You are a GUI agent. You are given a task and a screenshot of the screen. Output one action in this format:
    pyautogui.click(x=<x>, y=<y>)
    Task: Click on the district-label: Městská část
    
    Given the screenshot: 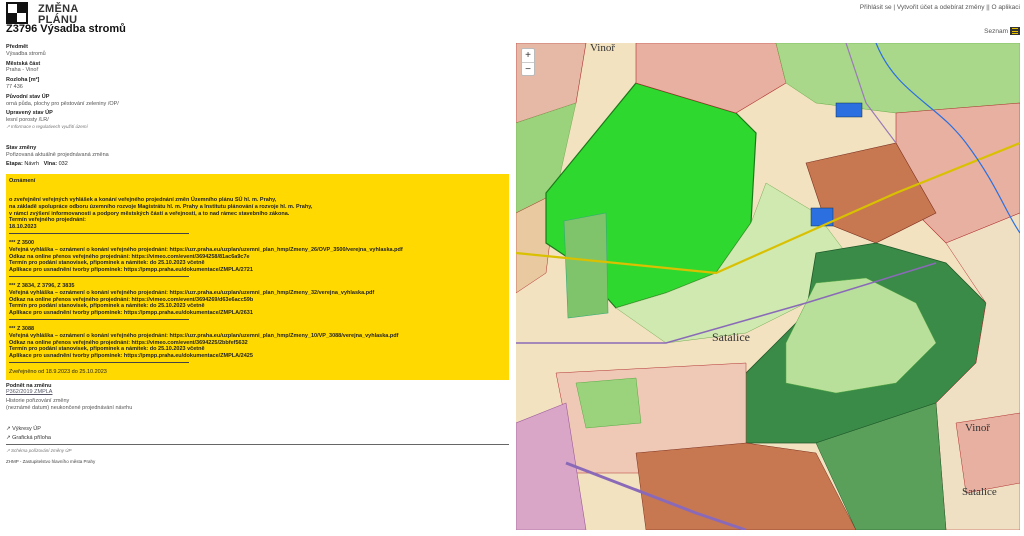 What is the action you would take?
    pyautogui.click(x=23, y=63)
    